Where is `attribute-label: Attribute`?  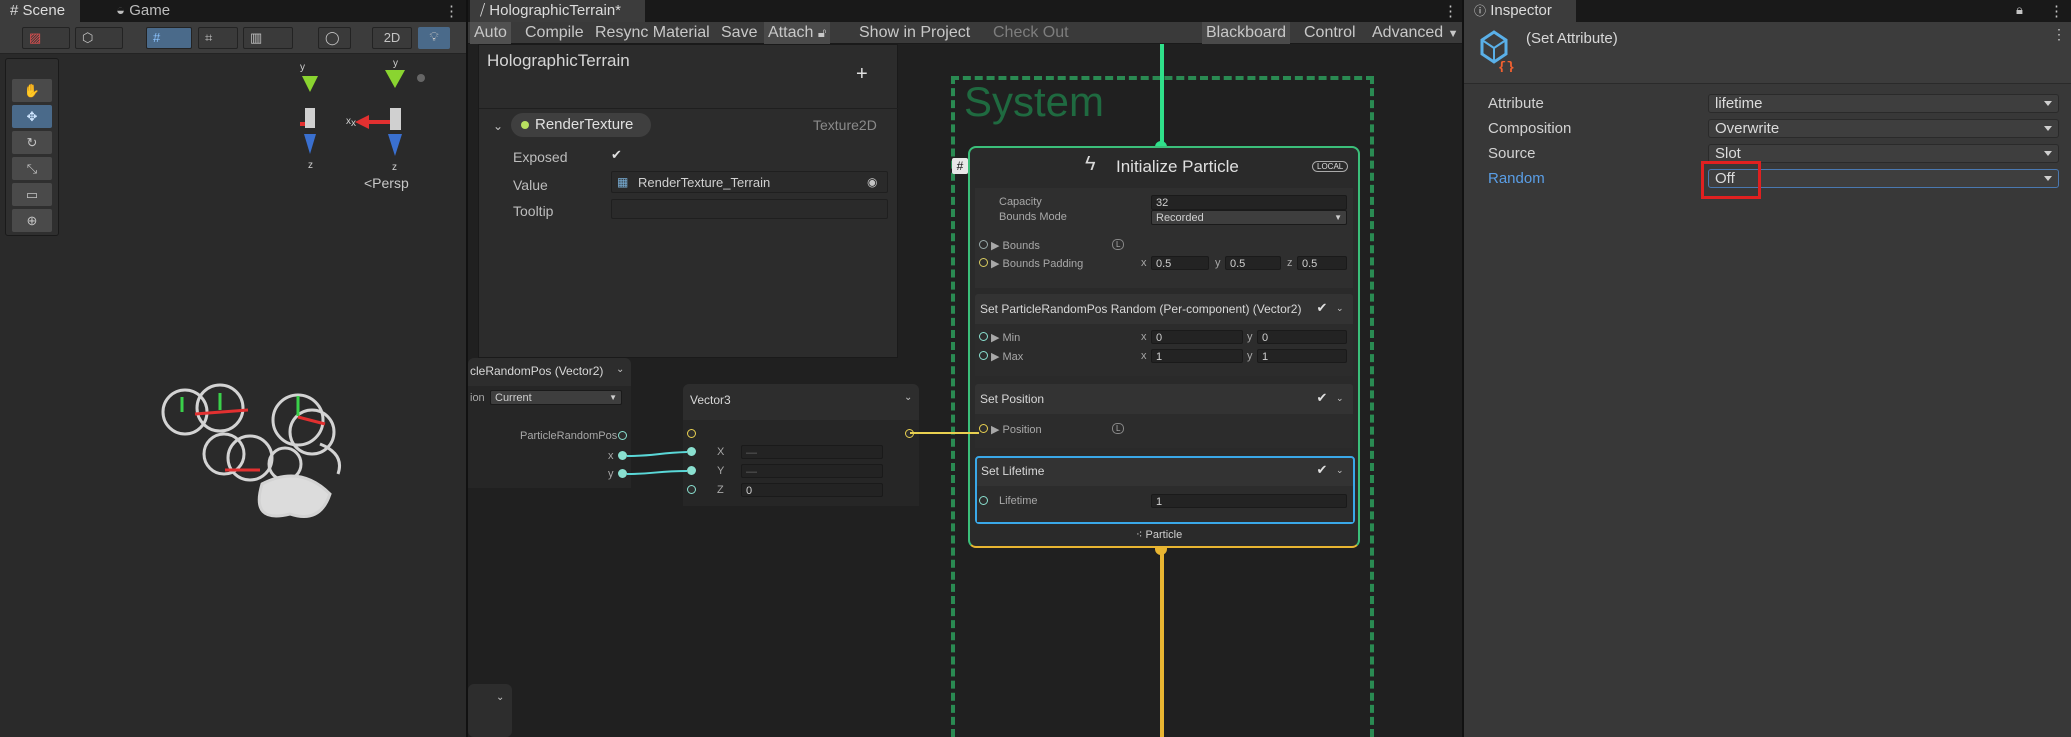
attribute-label: Attribute is located at coordinates (1516, 103).